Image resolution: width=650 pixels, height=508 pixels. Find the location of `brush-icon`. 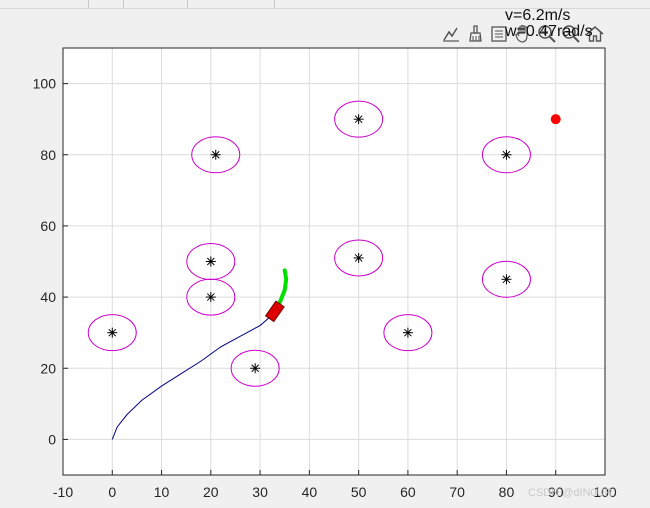

brush-icon is located at coordinates (475, 34).